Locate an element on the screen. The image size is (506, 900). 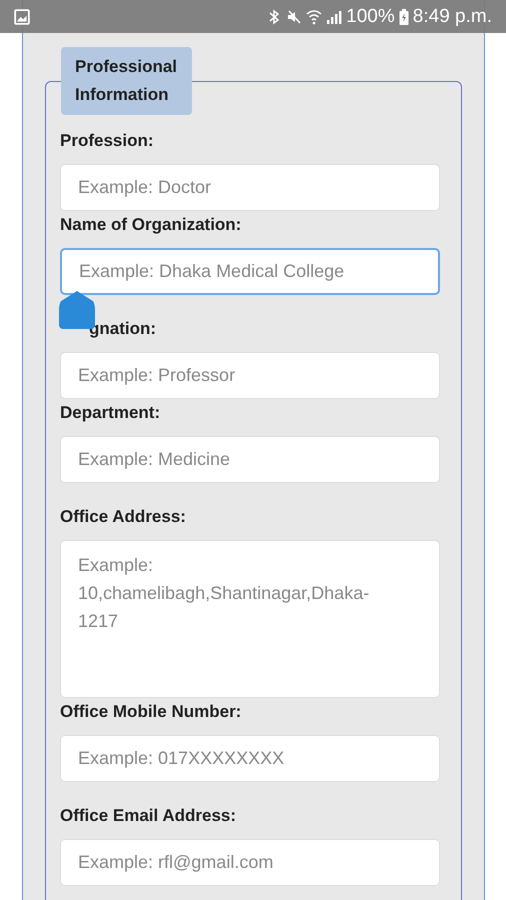
text-area: Example: 10,chamelibagh,Shantinagar,Dhaka-1217 is located at coordinates (250, 619).